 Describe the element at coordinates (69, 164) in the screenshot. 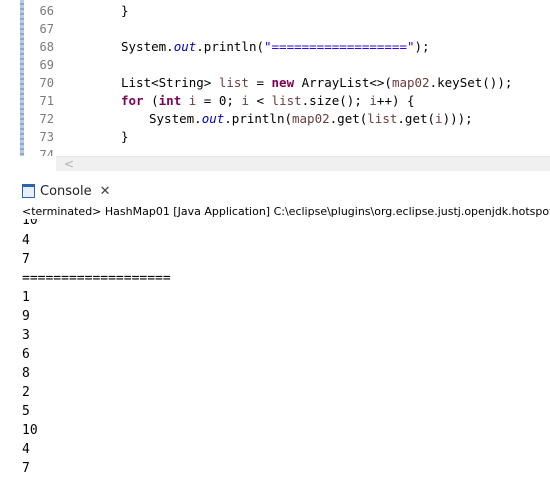

I see `scroll-left-icon: <` at that location.